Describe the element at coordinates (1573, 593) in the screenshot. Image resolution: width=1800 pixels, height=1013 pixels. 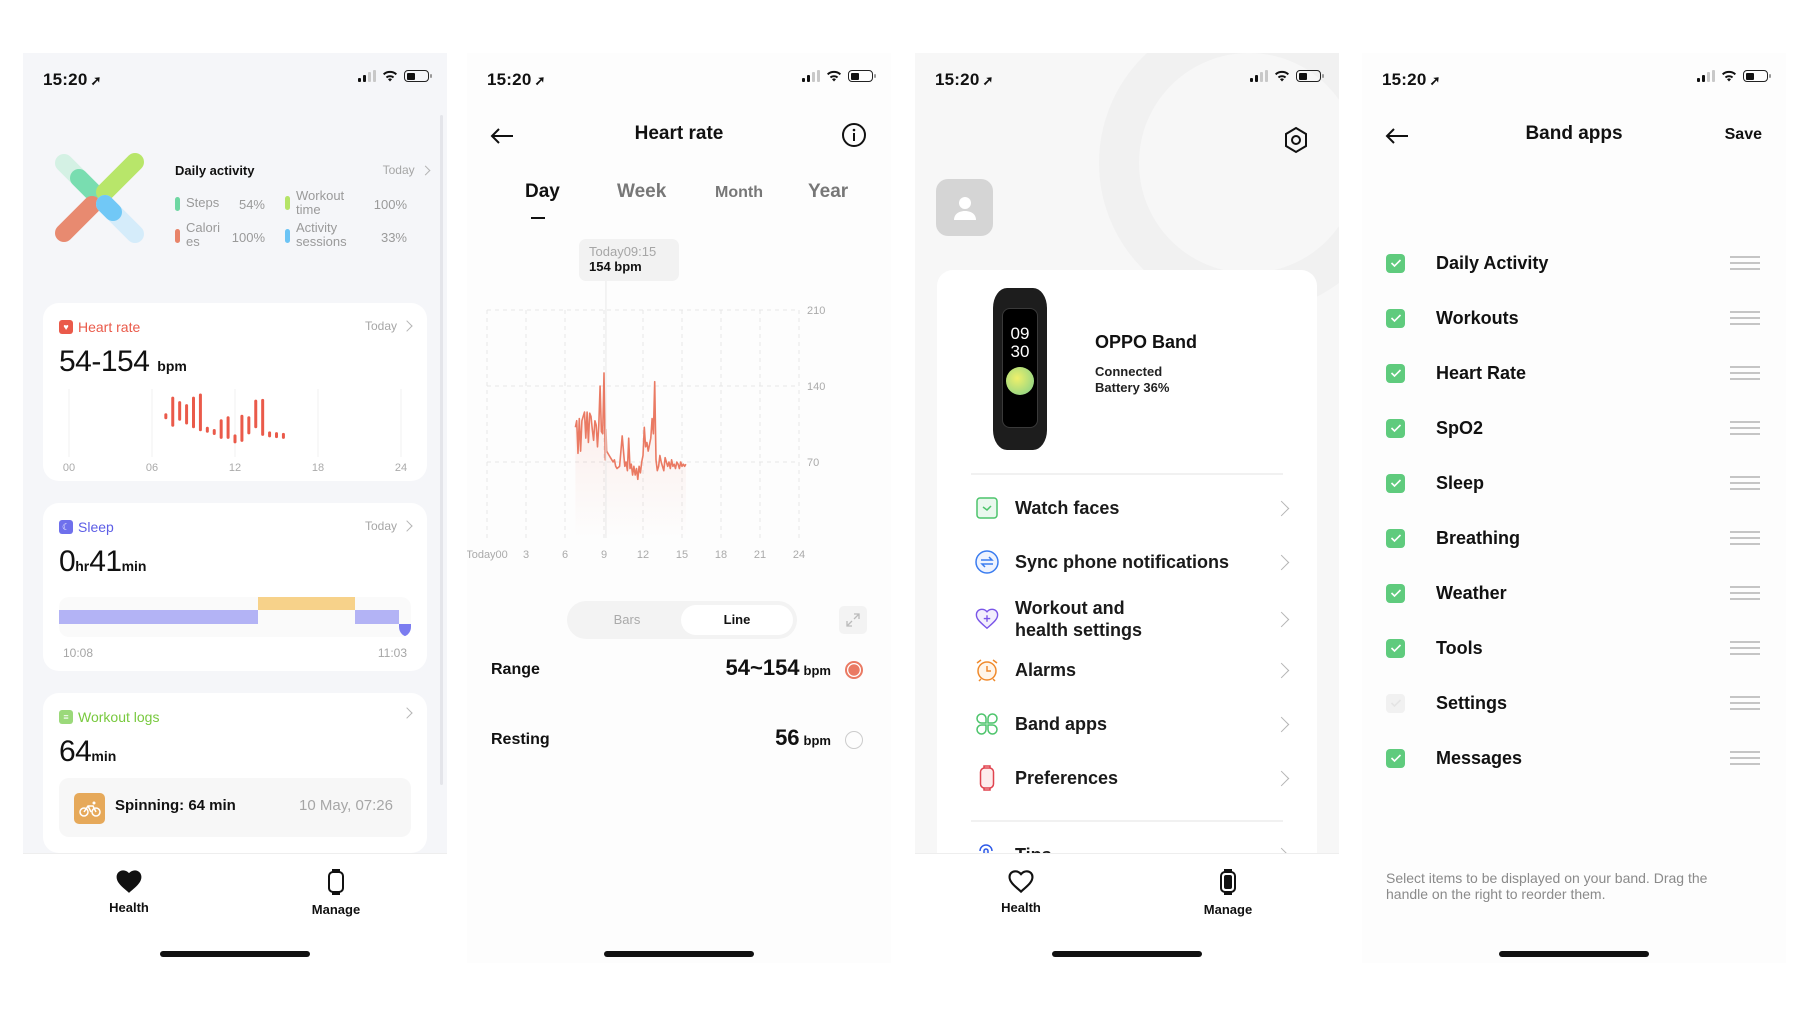
I see `app-row: Weather` at that location.